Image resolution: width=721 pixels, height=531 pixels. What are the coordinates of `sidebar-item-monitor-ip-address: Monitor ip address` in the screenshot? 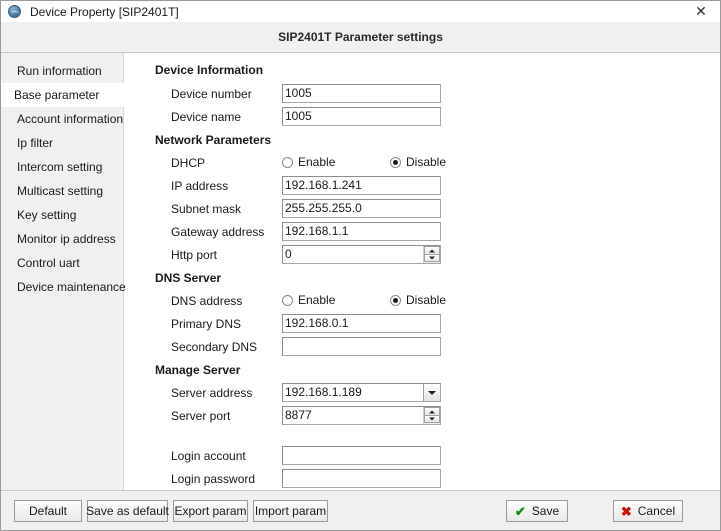 It's located at (62, 239).